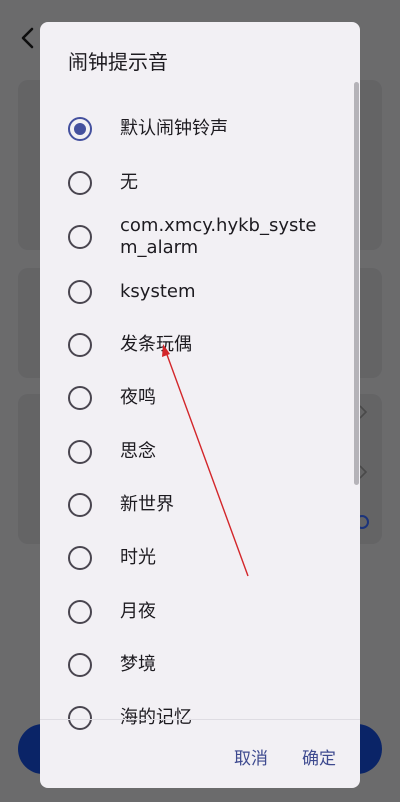 This screenshot has width=400, height=802. Describe the element at coordinates (200, 291) in the screenshot. I see `ringtone-option: ksystem` at that location.